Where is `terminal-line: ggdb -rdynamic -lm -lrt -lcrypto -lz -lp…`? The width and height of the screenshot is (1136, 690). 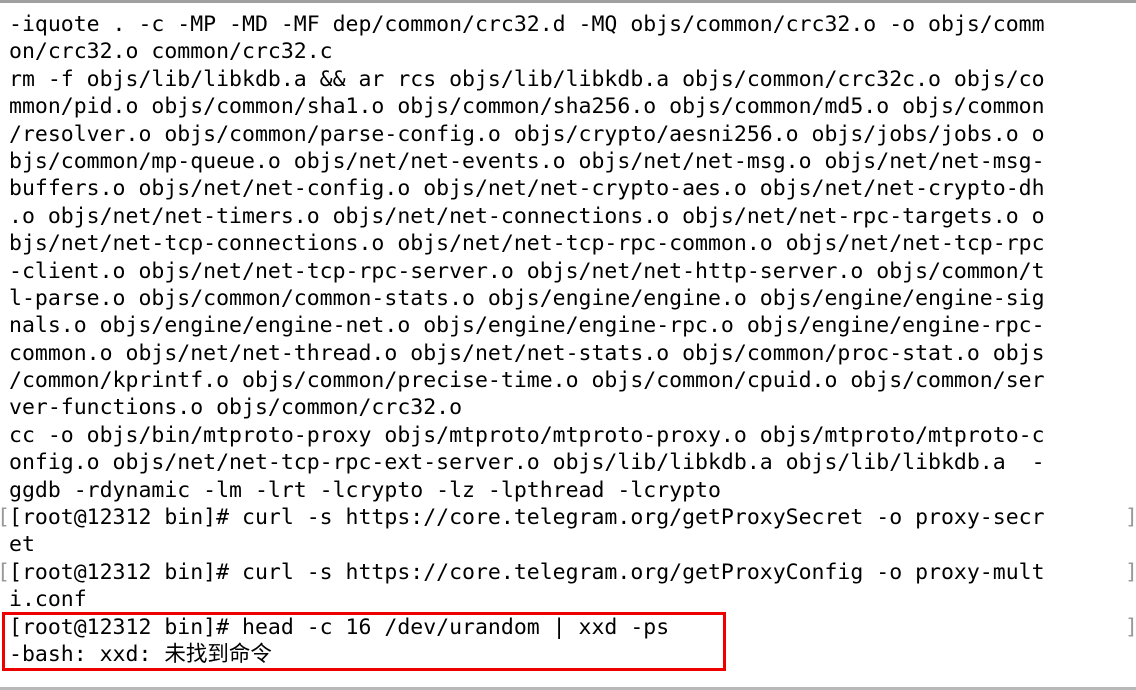 terminal-line: ggdb -rdynamic -lm -lrt -lcrypto -lz -lp… is located at coordinates (365, 490).